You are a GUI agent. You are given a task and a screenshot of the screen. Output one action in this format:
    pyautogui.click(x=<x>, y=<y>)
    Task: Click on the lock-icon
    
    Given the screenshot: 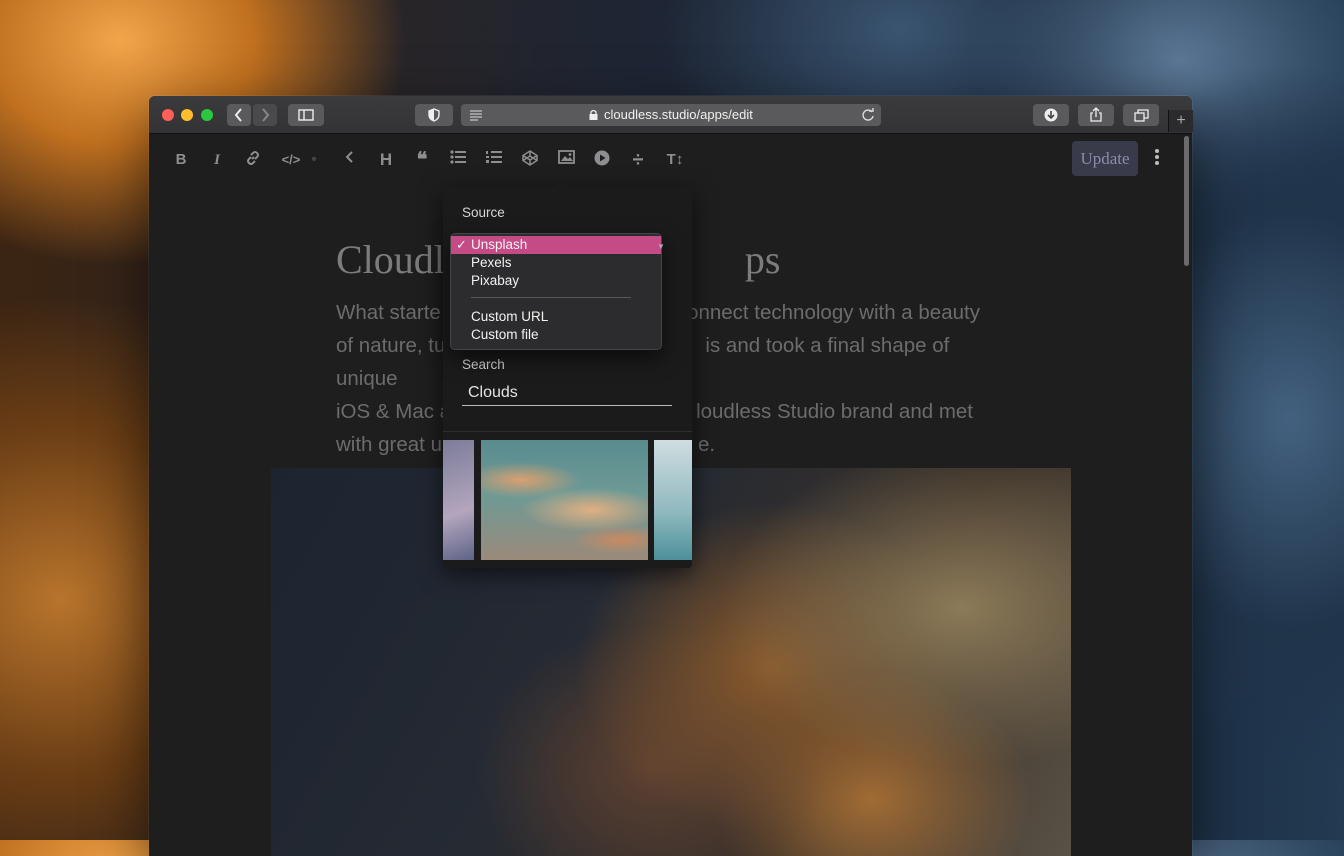 What is the action you would take?
    pyautogui.click(x=593, y=114)
    